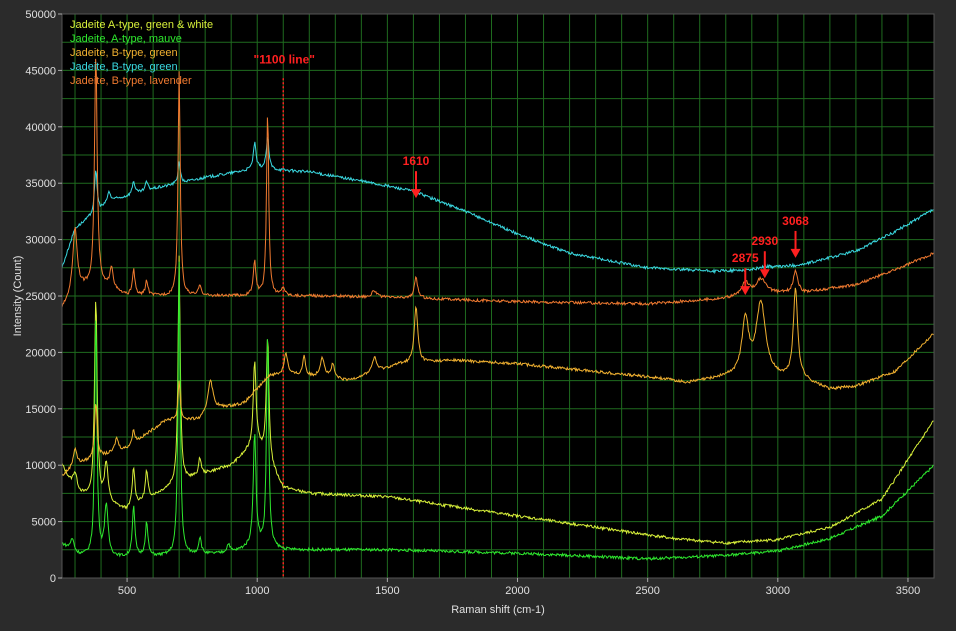 This screenshot has height=631, width=956. What do you see at coordinates (127, 591) in the screenshot?
I see `x-tick-label: 500` at bounding box center [127, 591].